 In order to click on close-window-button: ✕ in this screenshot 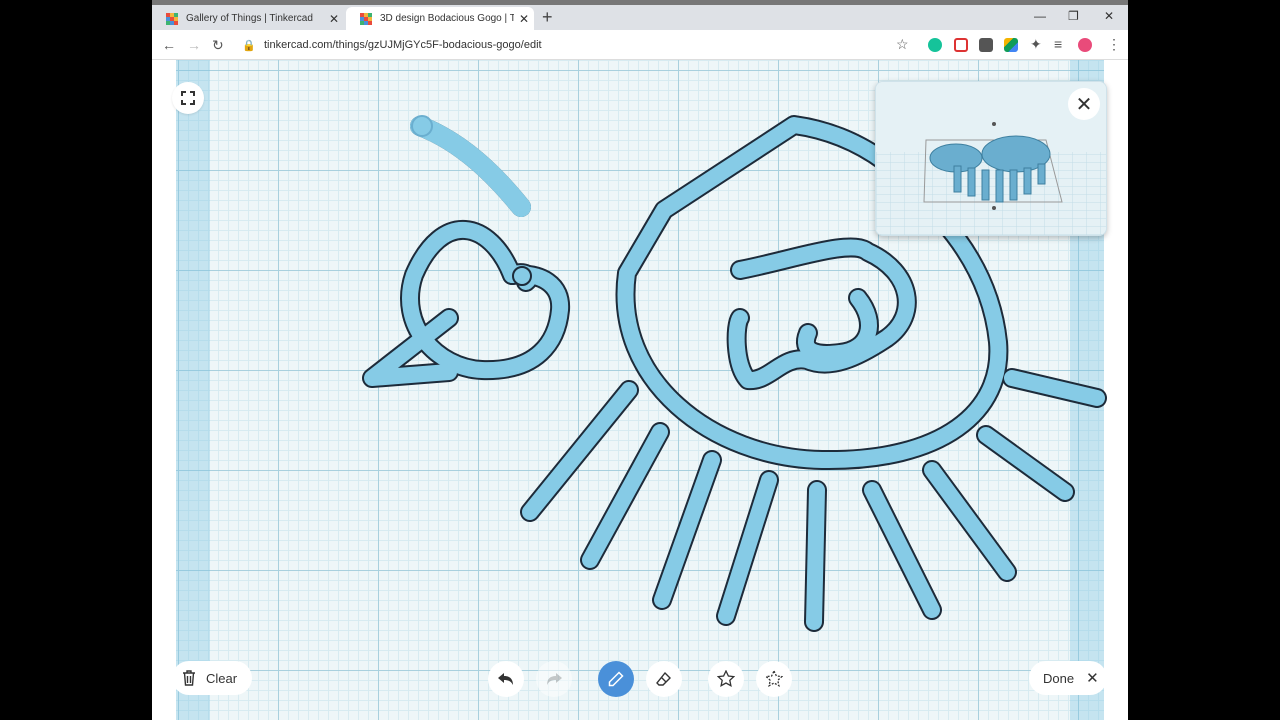, I will do `click(1109, 16)`.